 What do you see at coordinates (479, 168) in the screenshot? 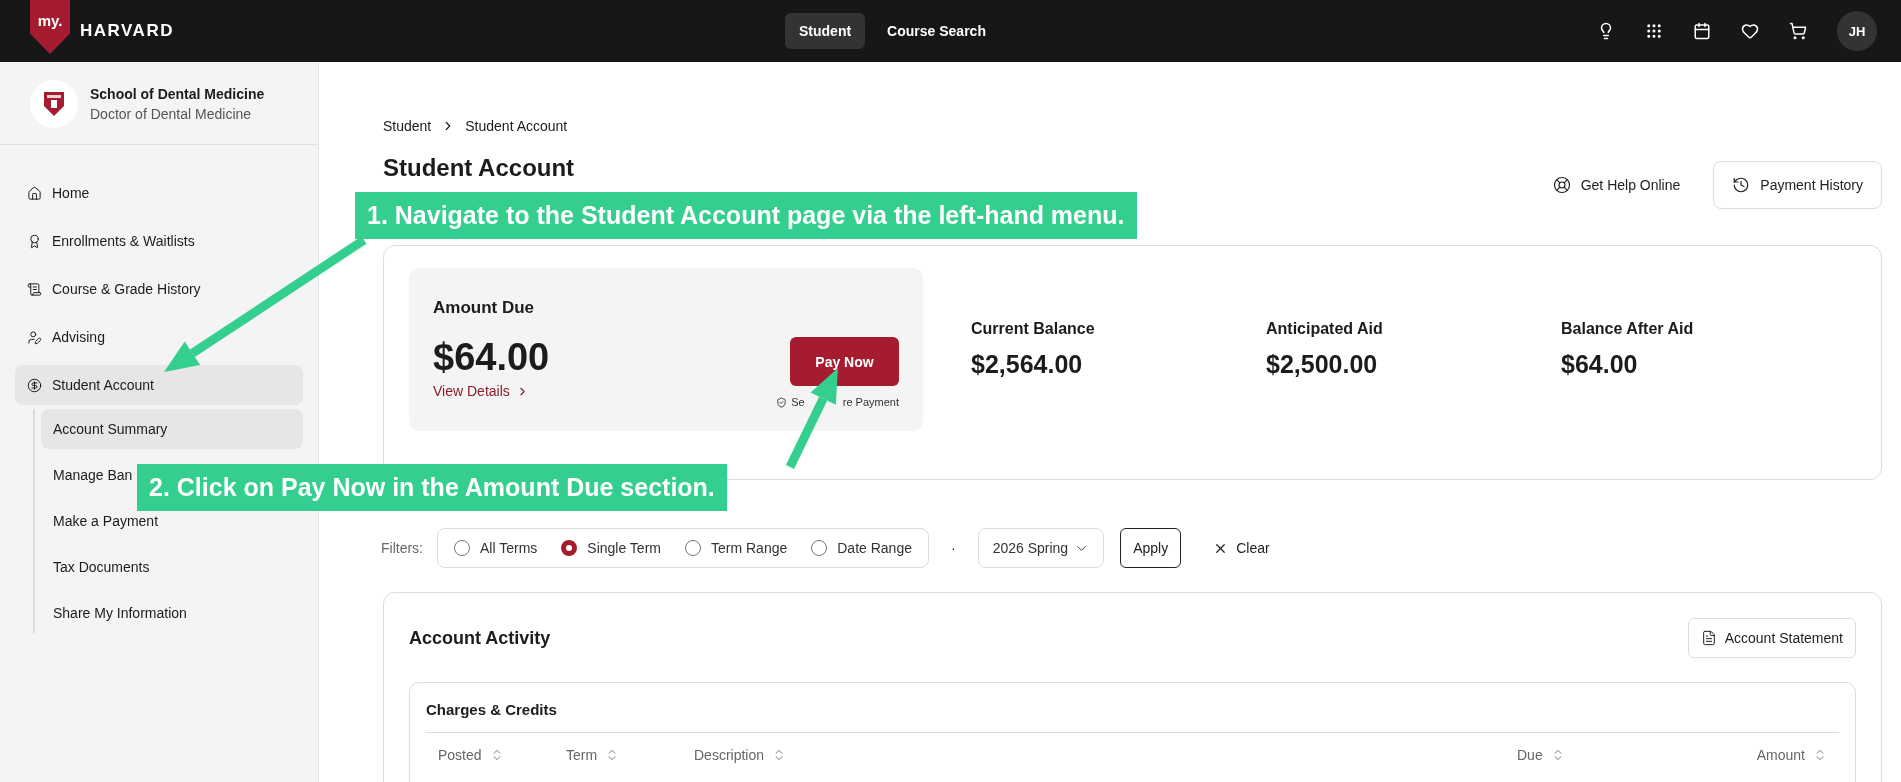
I see `page-title: Student Account` at bounding box center [479, 168].